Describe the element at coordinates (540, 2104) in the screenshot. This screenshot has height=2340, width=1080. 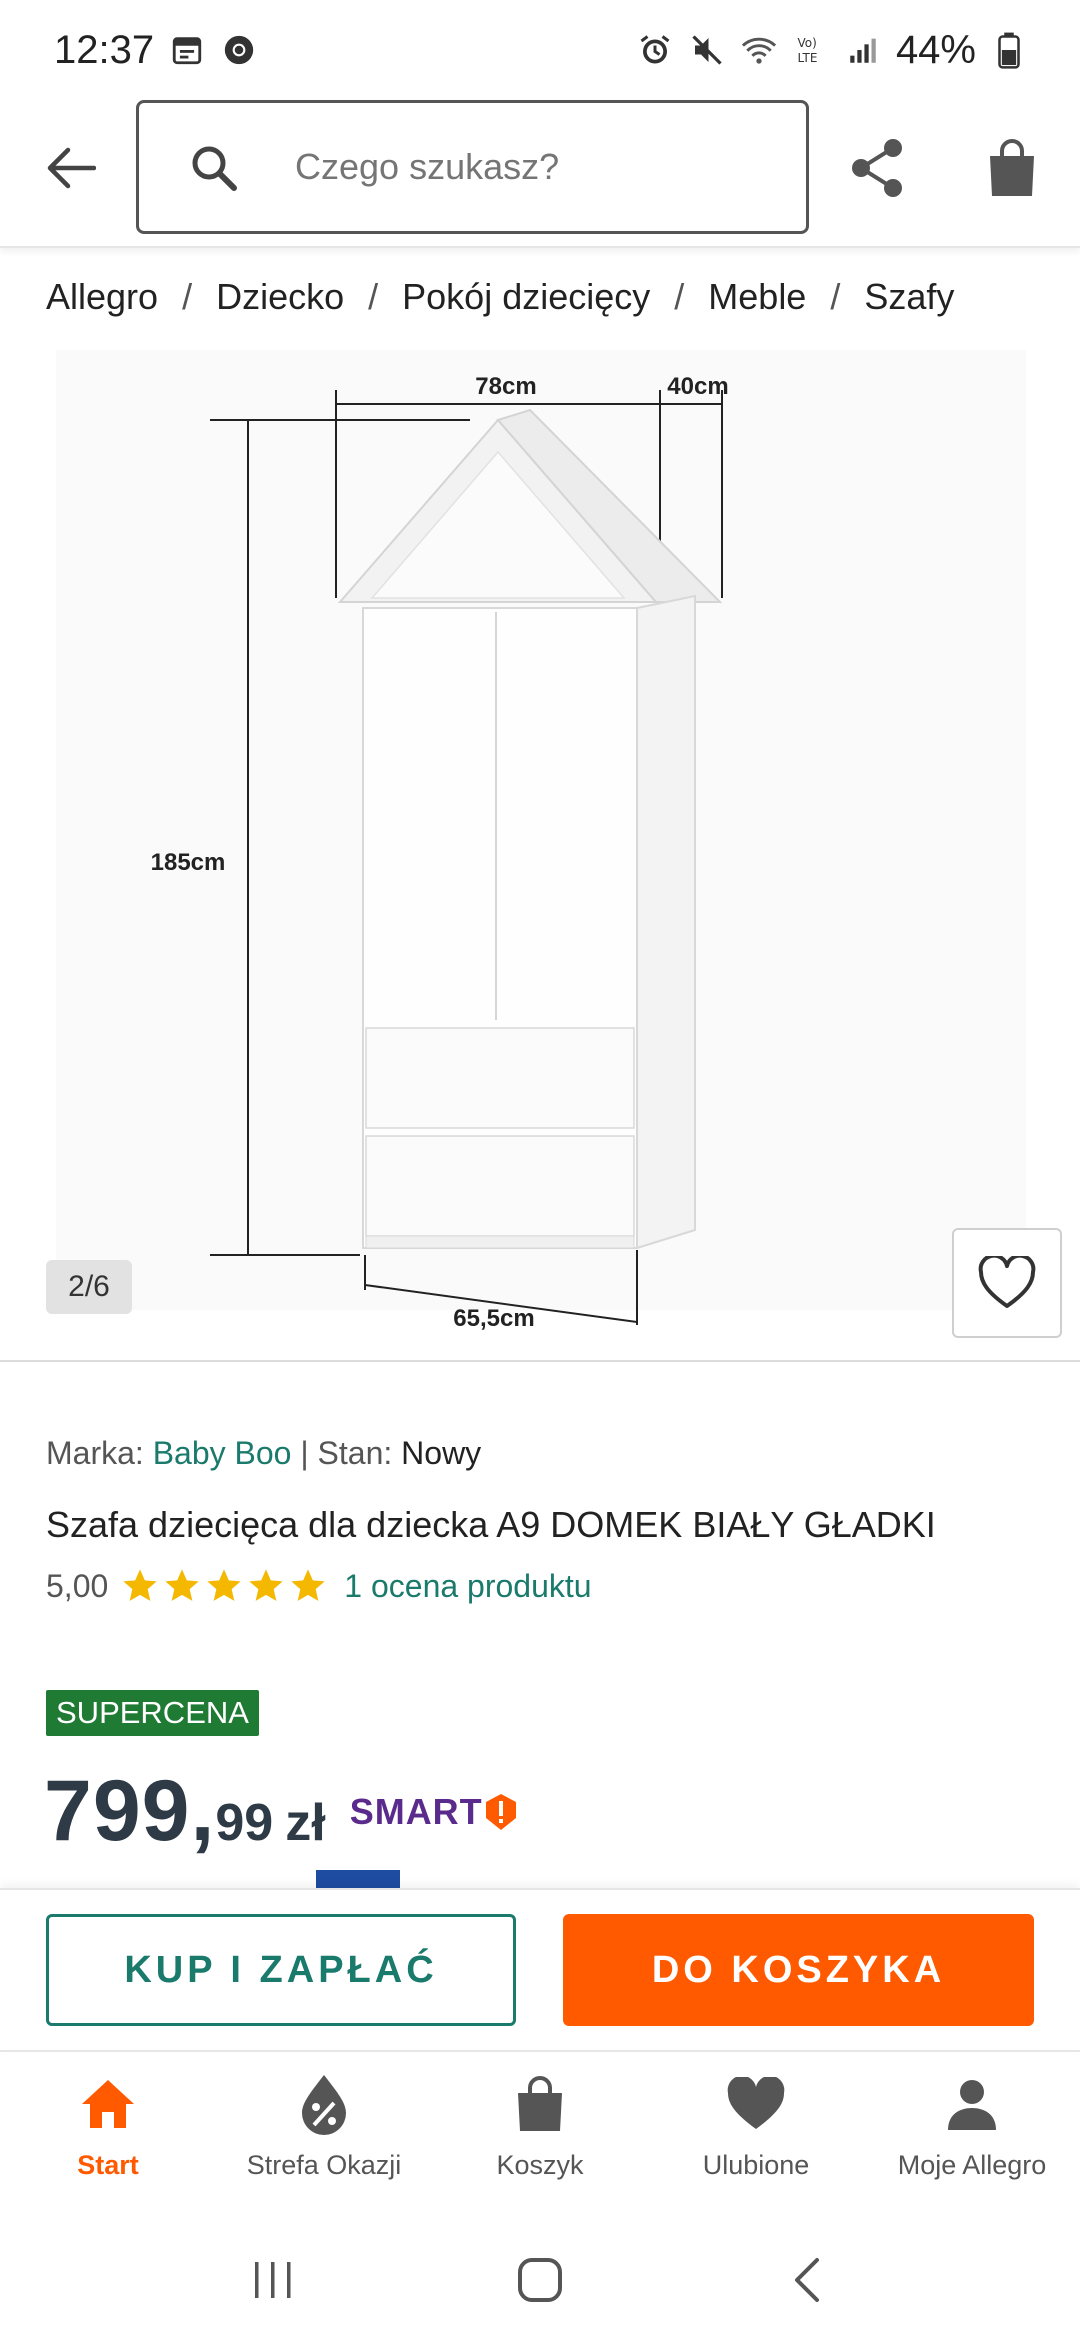
I see `bag-icon` at that location.